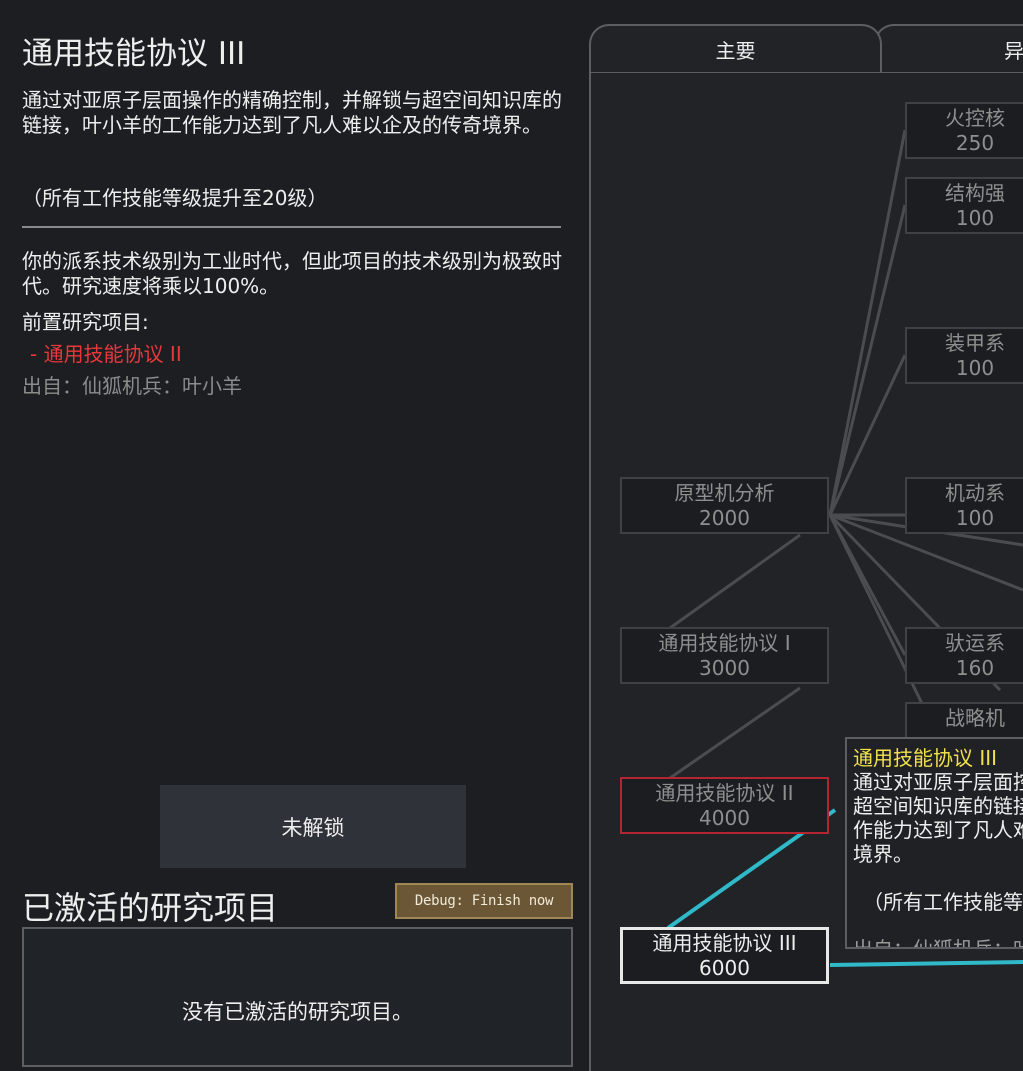 The image size is (1023, 1071). What do you see at coordinates (938, 943) in the screenshot?
I see `tooltip-source: 出自：仙狐机兵：叶小羊` at bounding box center [938, 943].